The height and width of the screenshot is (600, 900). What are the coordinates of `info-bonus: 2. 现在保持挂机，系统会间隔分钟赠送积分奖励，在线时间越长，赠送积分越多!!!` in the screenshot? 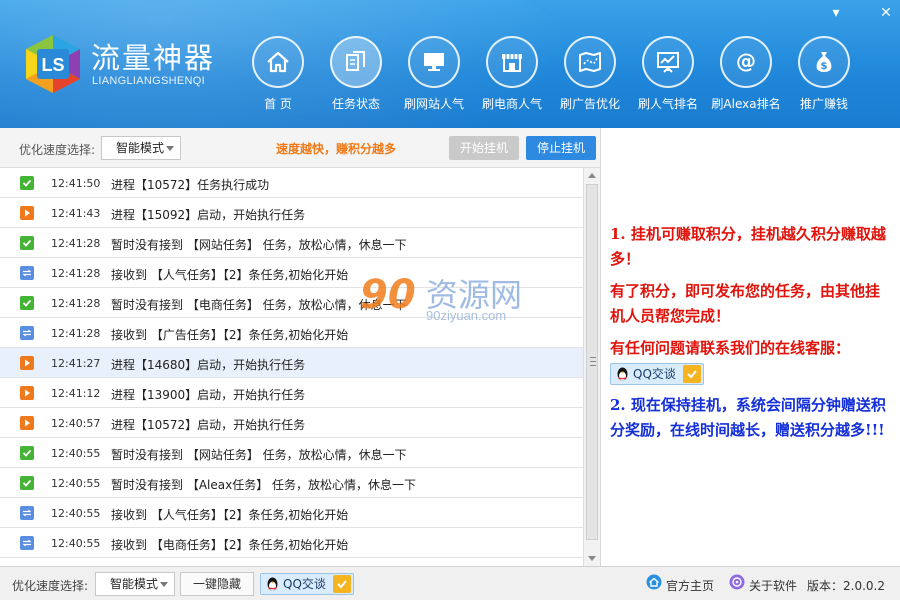 It's located at (748, 417).